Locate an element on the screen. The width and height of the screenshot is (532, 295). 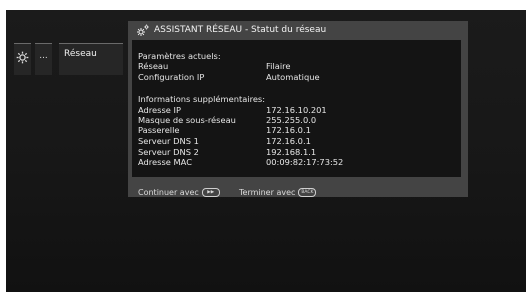
extra-info-heading: Informations supplémentaires: is located at coordinates (202, 99).